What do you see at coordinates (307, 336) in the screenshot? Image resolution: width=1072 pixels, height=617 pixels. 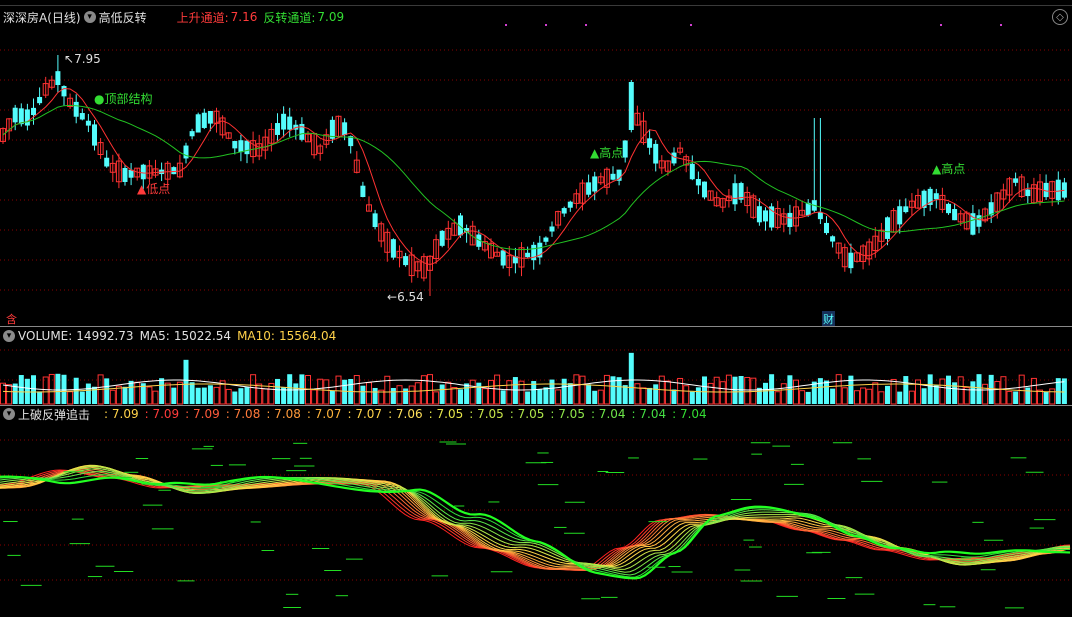 I see `ma10-value: 15564.04` at bounding box center [307, 336].